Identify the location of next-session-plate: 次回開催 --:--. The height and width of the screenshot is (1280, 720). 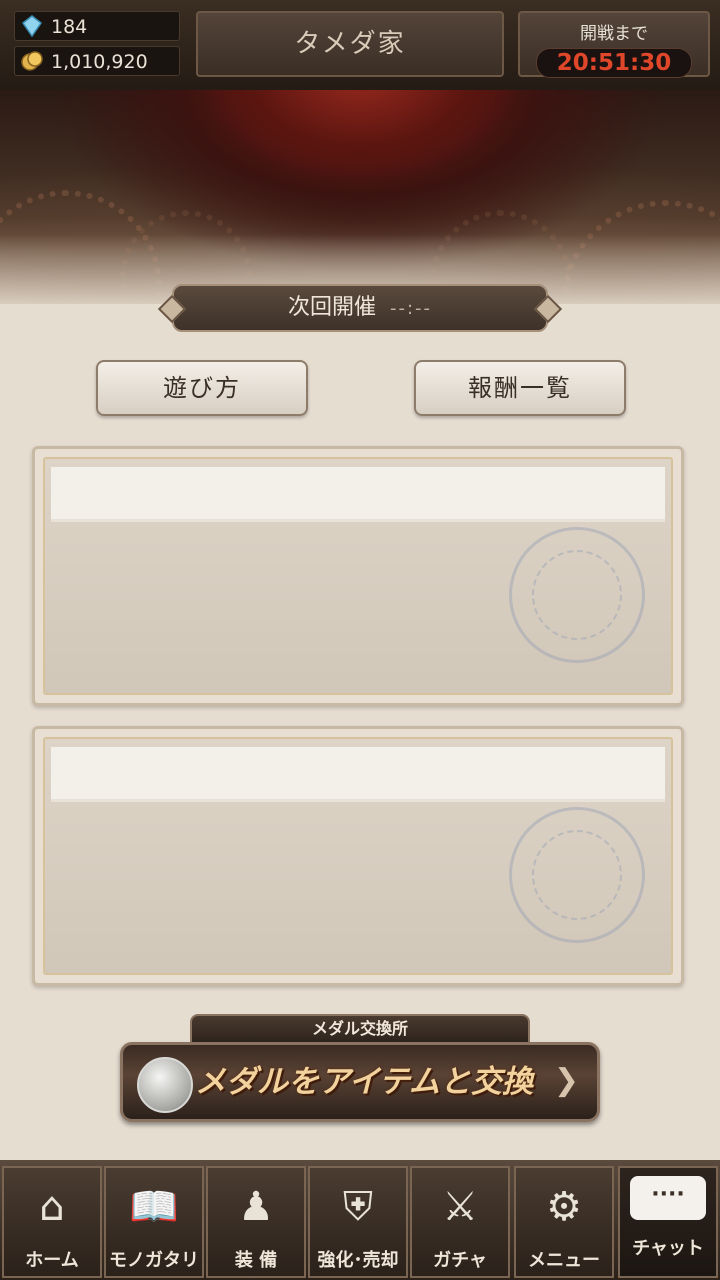
(360, 308).